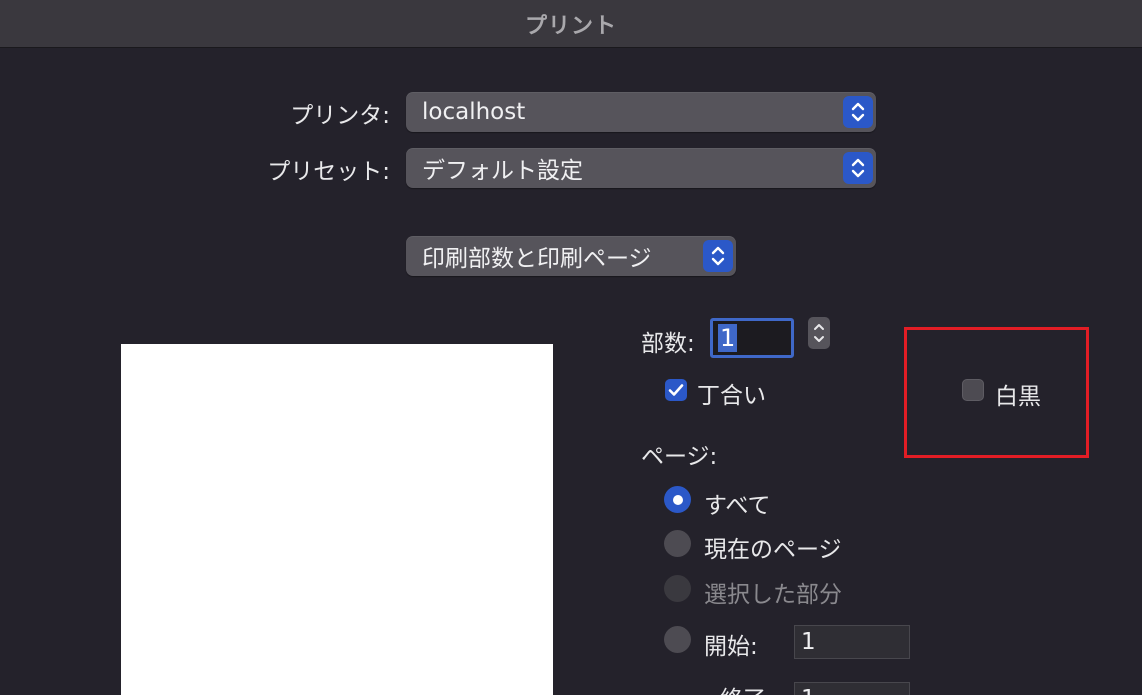 This screenshot has height=695, width=1142. What do you see at coordinates (731, 647) in the screenshot?
I see `radio-range-label: 開始:` at bounding box center [731, 647].